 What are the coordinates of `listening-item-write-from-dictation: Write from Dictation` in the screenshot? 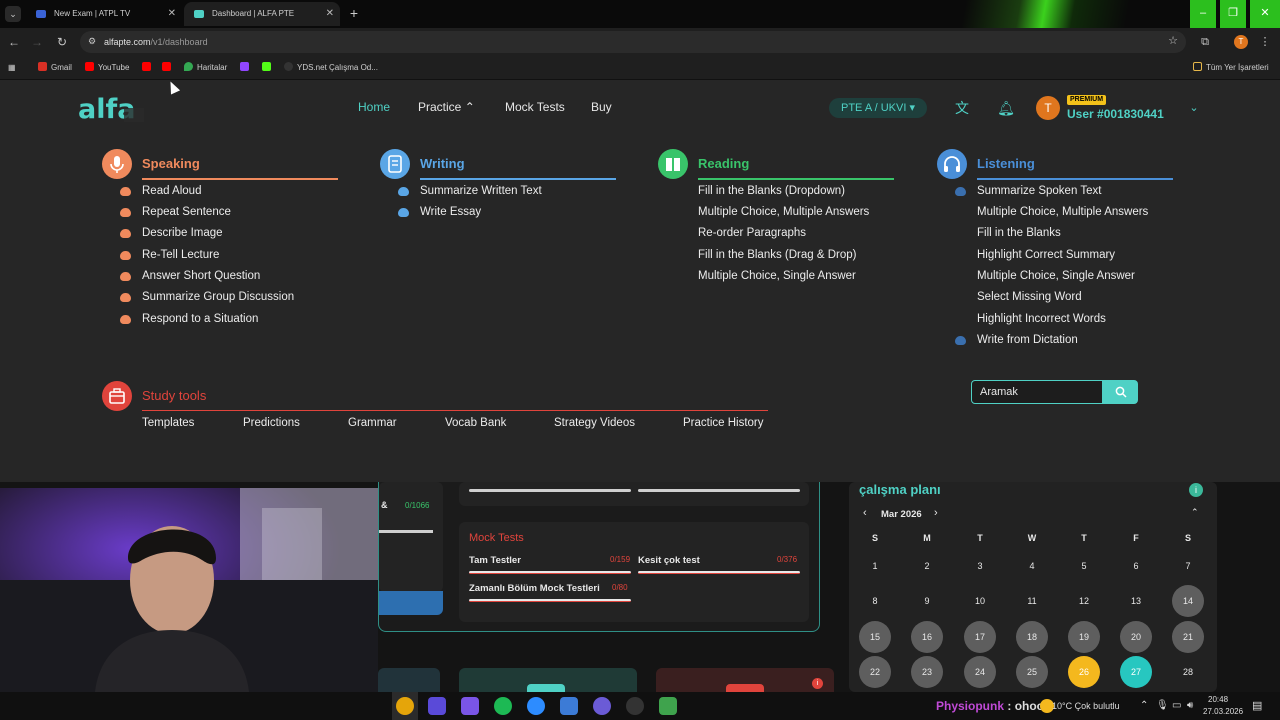 It's located at (1016, 340).